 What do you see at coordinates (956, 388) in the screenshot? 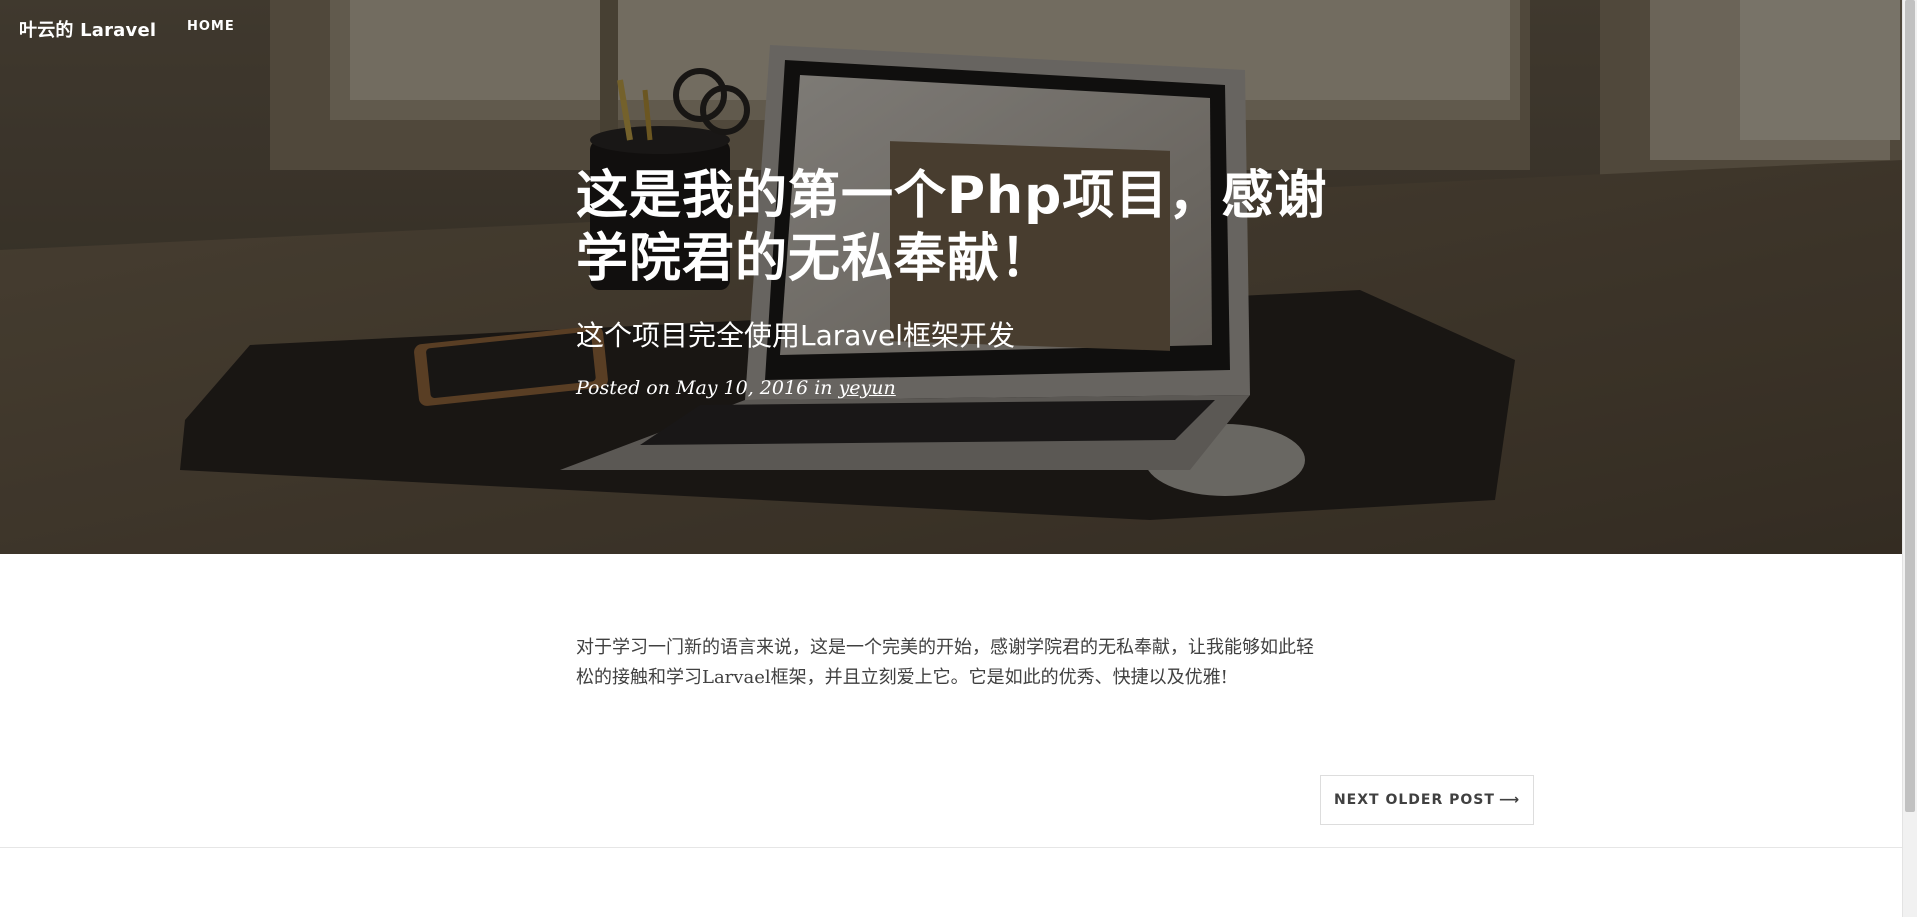
I see `post-meta: Posted on May 10, 2016 in yeyun` at bounding box center [956, 388].